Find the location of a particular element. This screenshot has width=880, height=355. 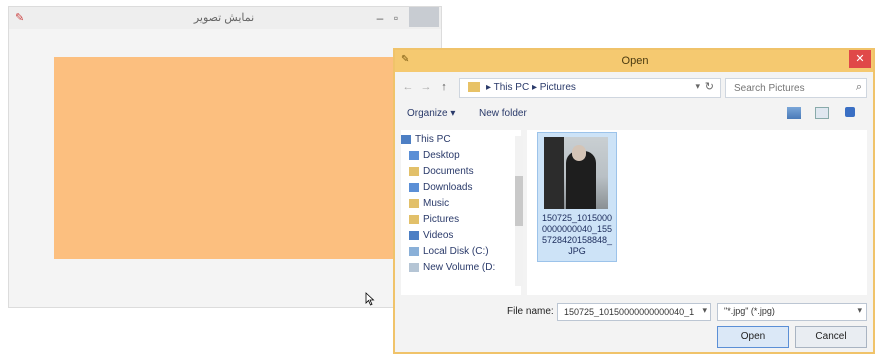

dialog-close-button: ✕ is located at coordinates (860, 59).